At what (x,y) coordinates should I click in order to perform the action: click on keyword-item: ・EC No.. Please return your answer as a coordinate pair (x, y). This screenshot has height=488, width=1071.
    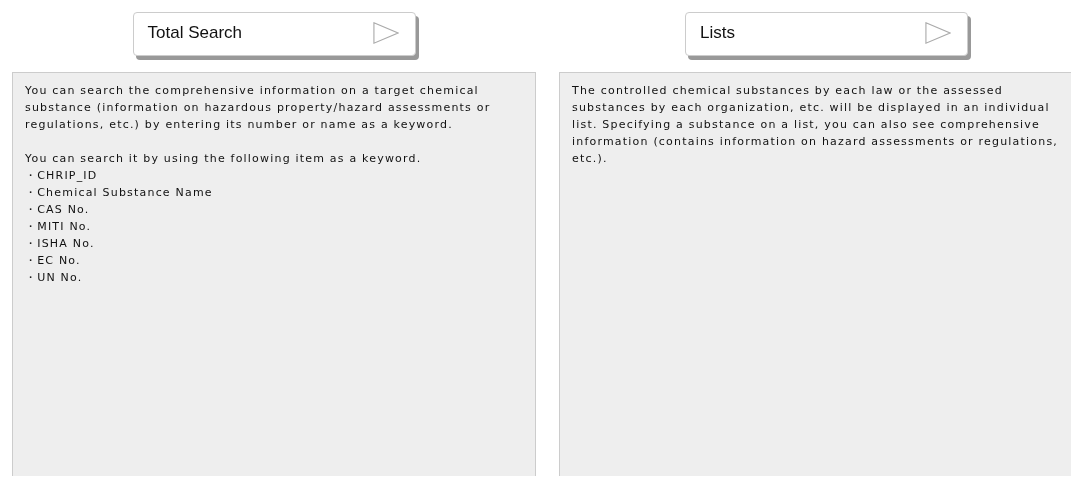
    Looking at the image, I should click on (53, 261).